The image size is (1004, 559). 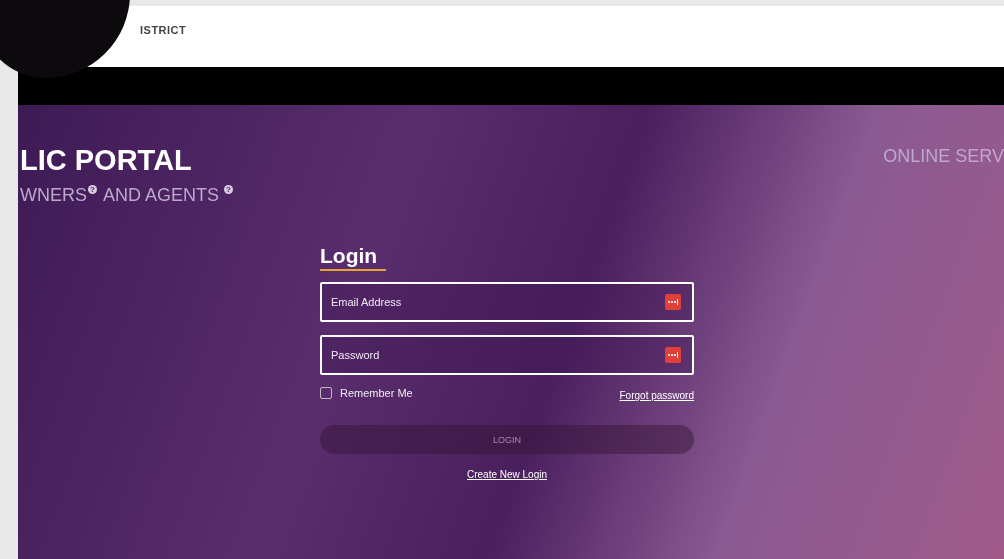 What do you see at coordinates (353, 257) in the screenshot?
I see `login-title: Login` at bounding box center [353, 257].